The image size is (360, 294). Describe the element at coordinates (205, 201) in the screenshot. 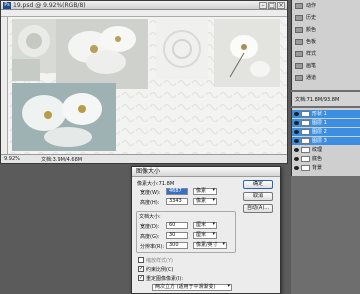

I see `height-unit-select: 像素` at that location.